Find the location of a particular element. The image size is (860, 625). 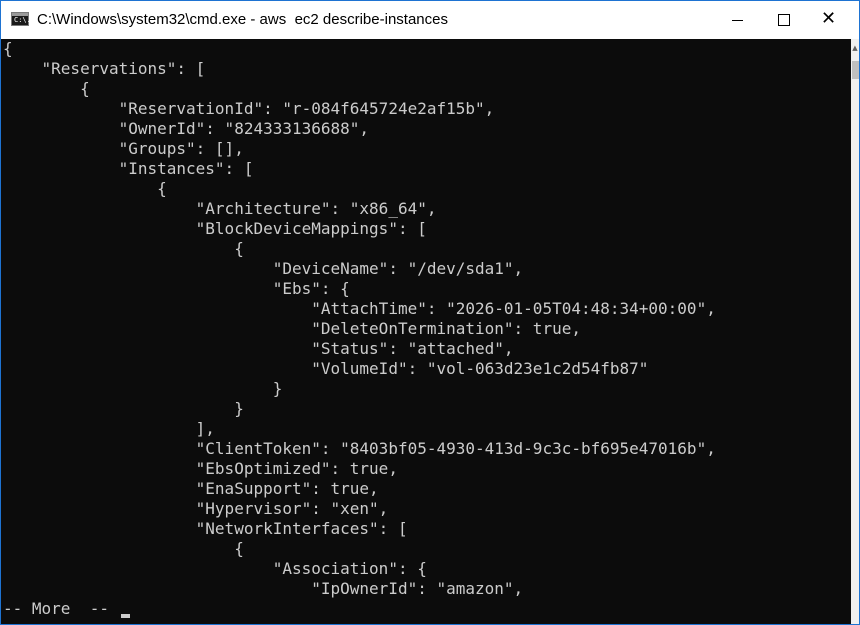

console-line: "EbsOptimized": true, is located at coordinates (200, 468).